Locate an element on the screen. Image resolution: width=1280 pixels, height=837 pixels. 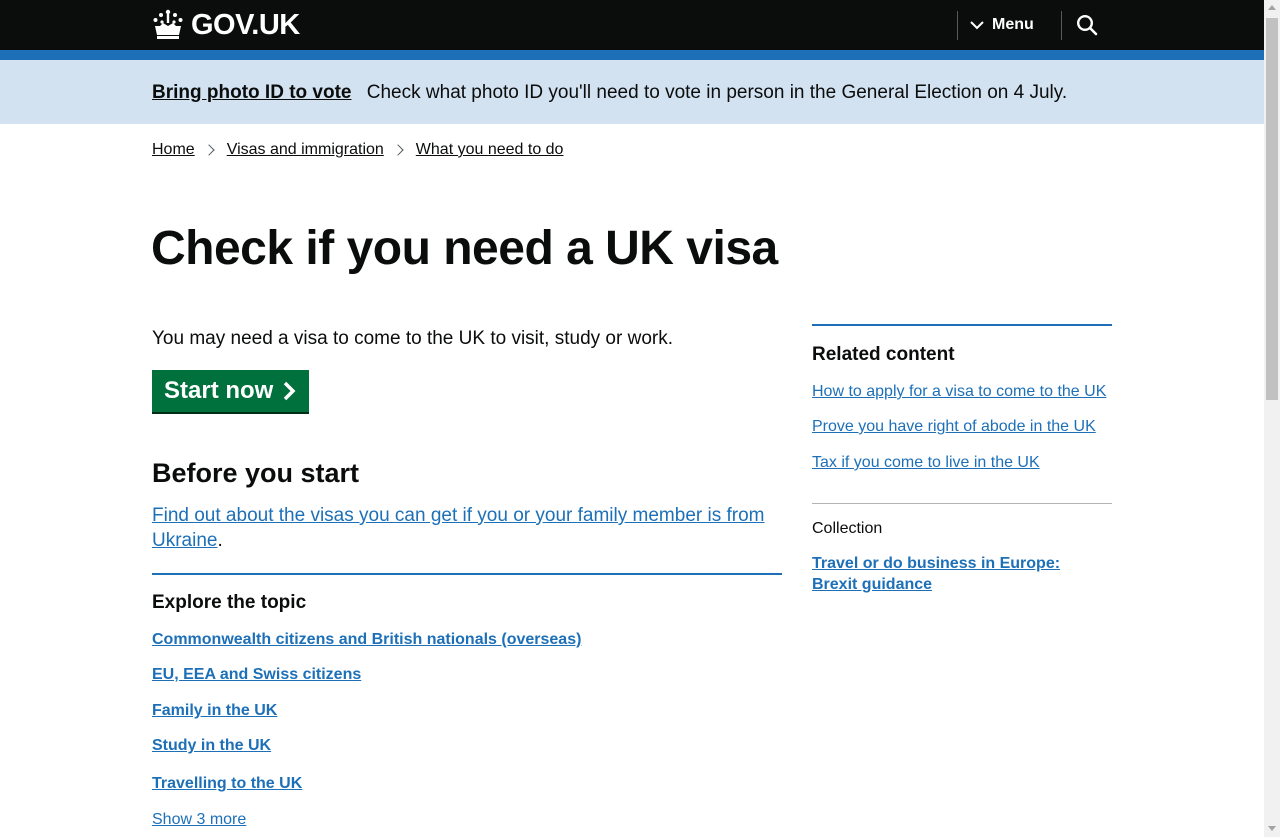
logo-text: GOV.UK is located at coordinates (245, 24).